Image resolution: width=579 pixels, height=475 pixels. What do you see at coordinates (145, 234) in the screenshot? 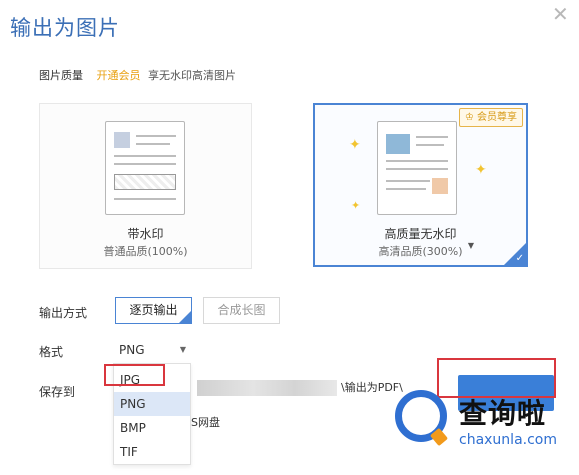
I see `card-title: 带水印` at bounding box center [145, 234].